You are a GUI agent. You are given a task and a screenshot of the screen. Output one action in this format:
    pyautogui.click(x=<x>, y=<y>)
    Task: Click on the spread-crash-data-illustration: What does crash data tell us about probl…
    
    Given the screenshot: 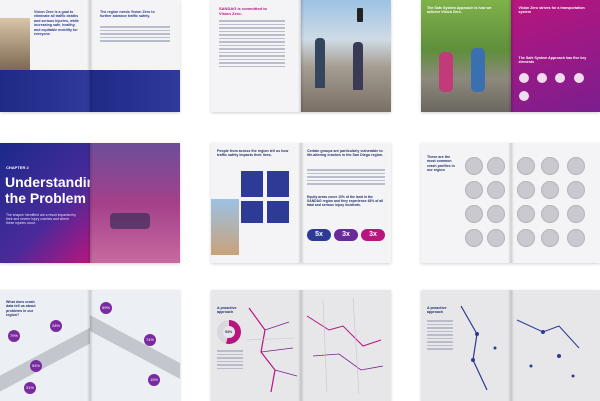 What is the action you would take?
    pyautogui.click(x=90, y=345)
    